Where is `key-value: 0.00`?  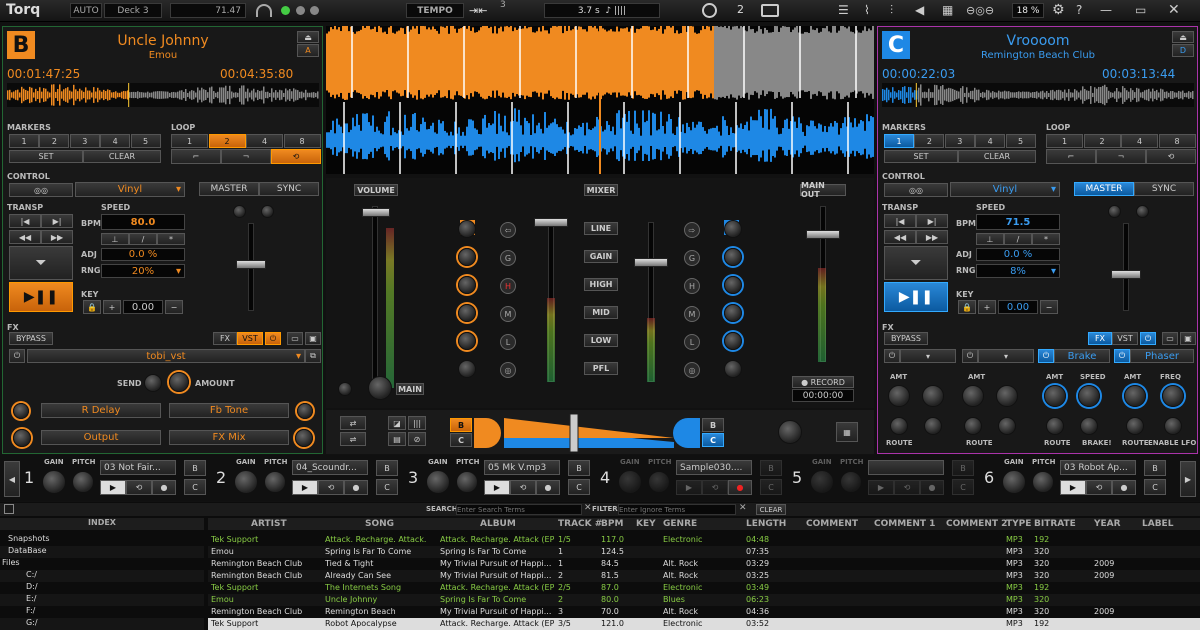
key-value: 0.00 is located at coordinates (1018, 307).